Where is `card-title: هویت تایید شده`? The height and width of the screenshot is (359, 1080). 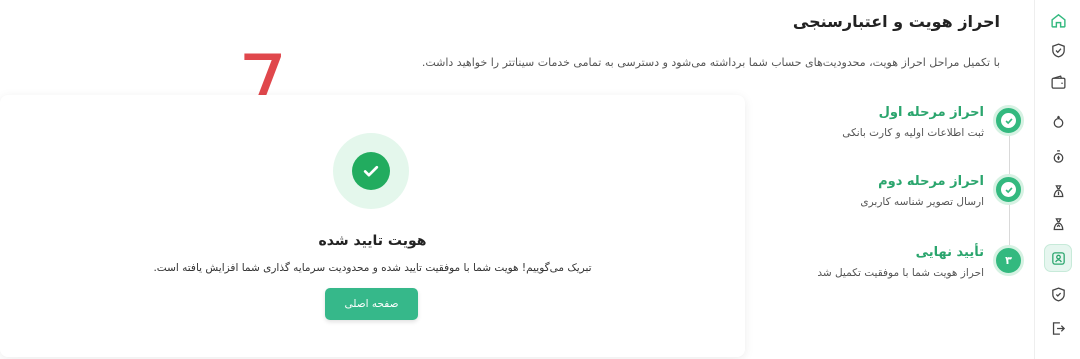 card-title: هویت تایید شده is located at coordinates (372, 241).